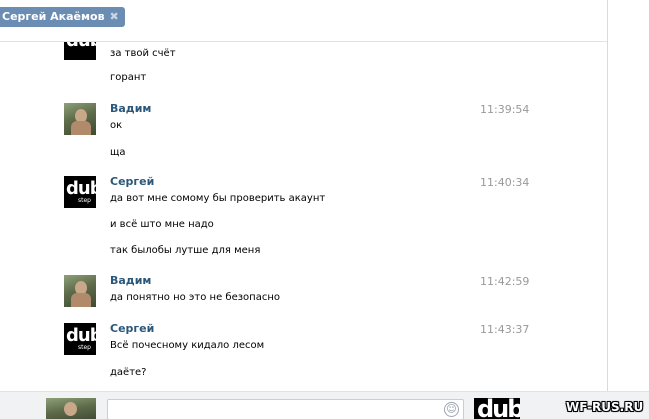 The height and width of the screenshot is (419, 649). I want to click on chat-tab-label: Сергей Акаёмов, so click(53, 16).